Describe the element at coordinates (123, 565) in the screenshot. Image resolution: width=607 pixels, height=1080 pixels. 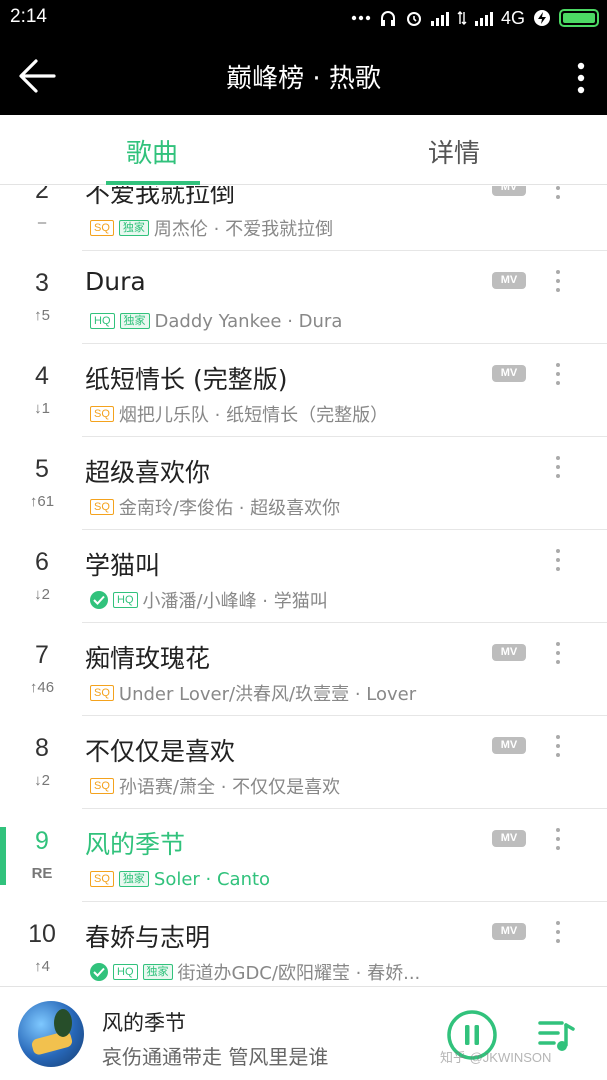
I see `song-title: 学猫叫` at that location.